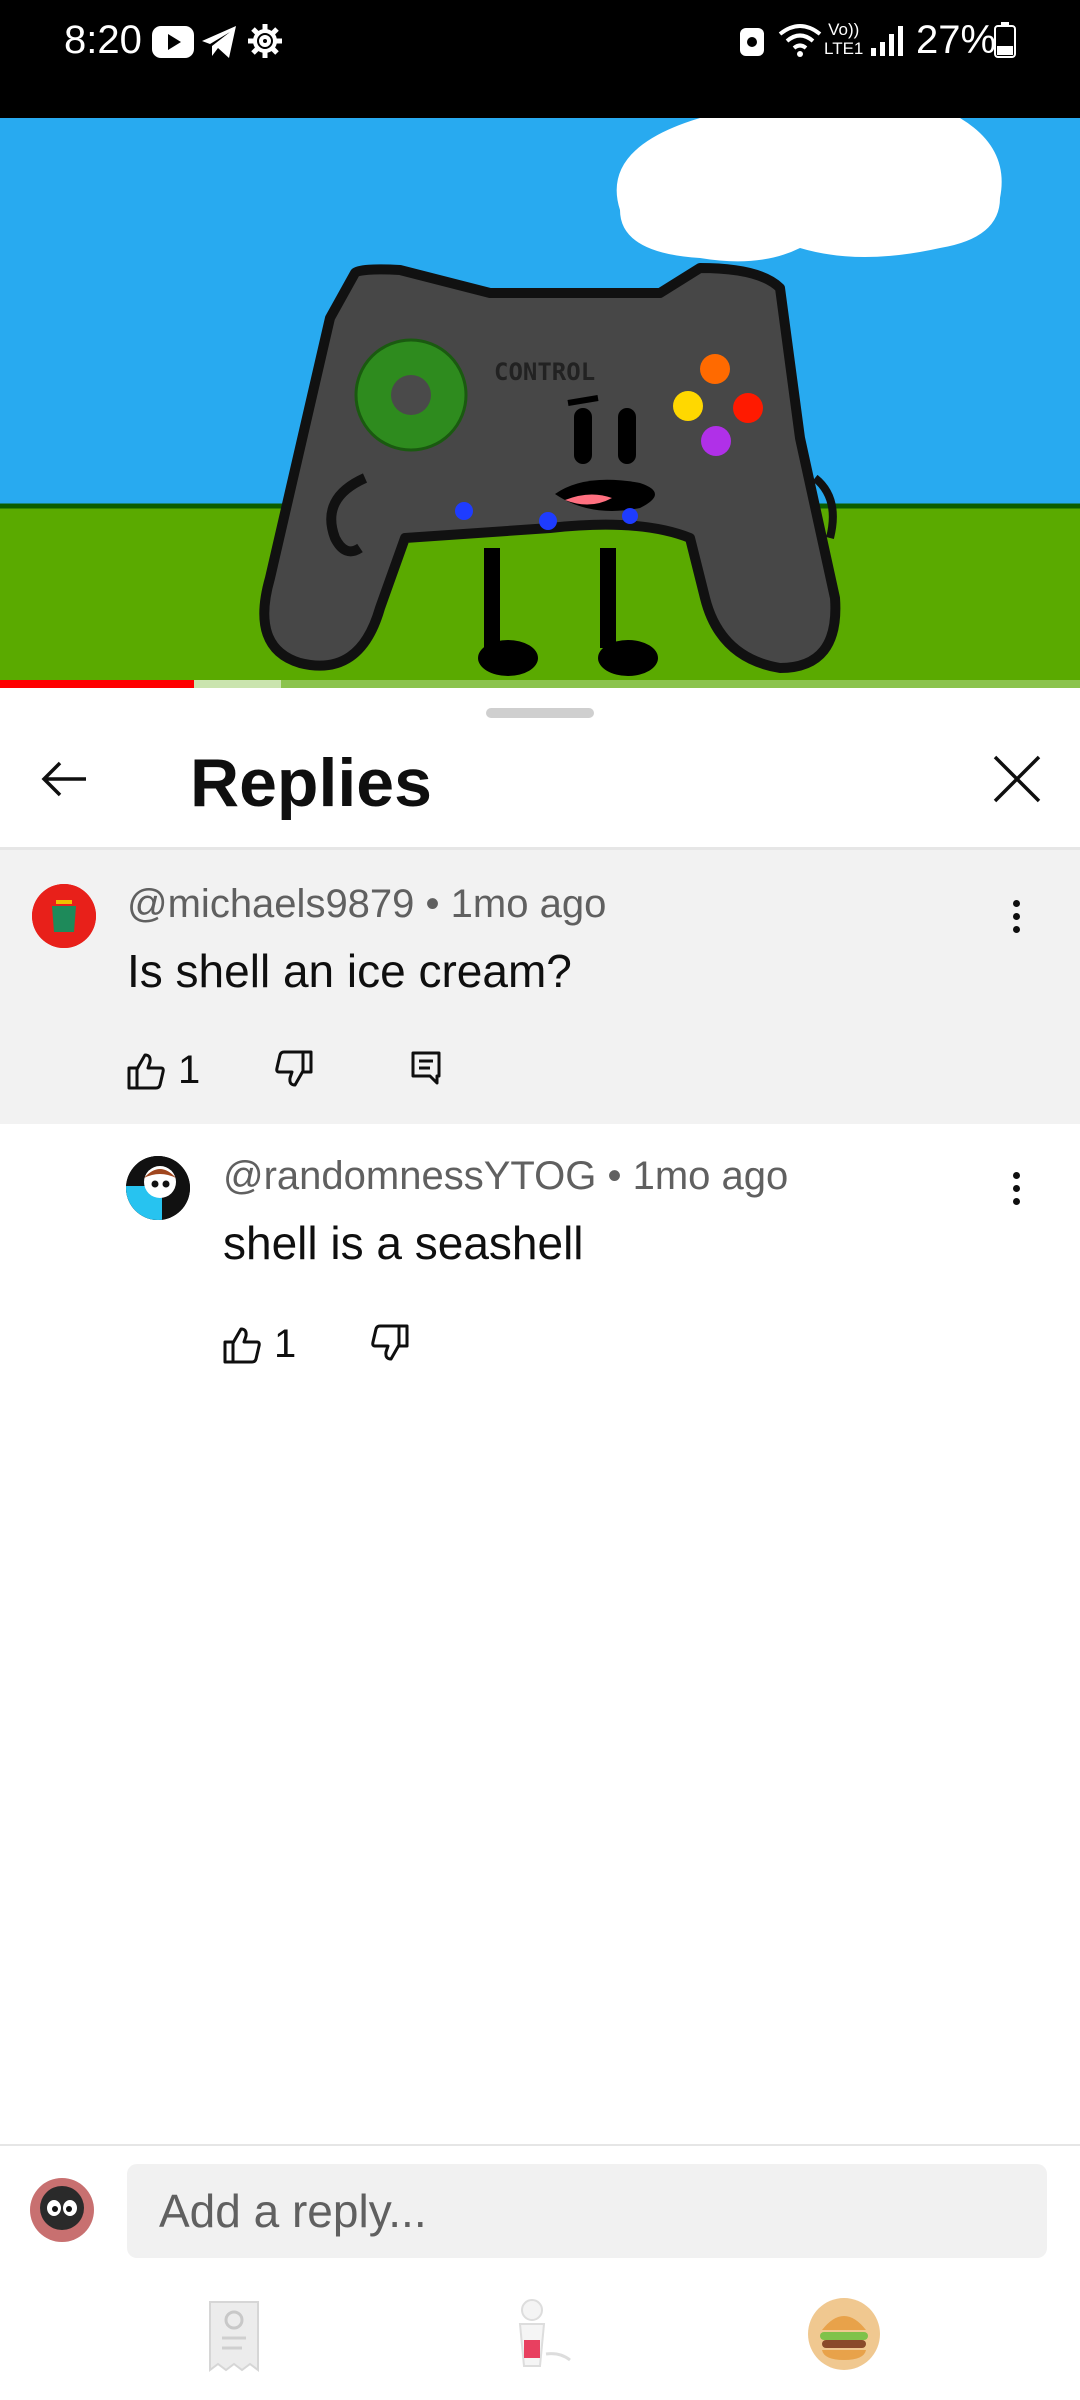  Describe the element at coordinates (1005, 42) in the screenshot. I see `battery-icon` at that location.